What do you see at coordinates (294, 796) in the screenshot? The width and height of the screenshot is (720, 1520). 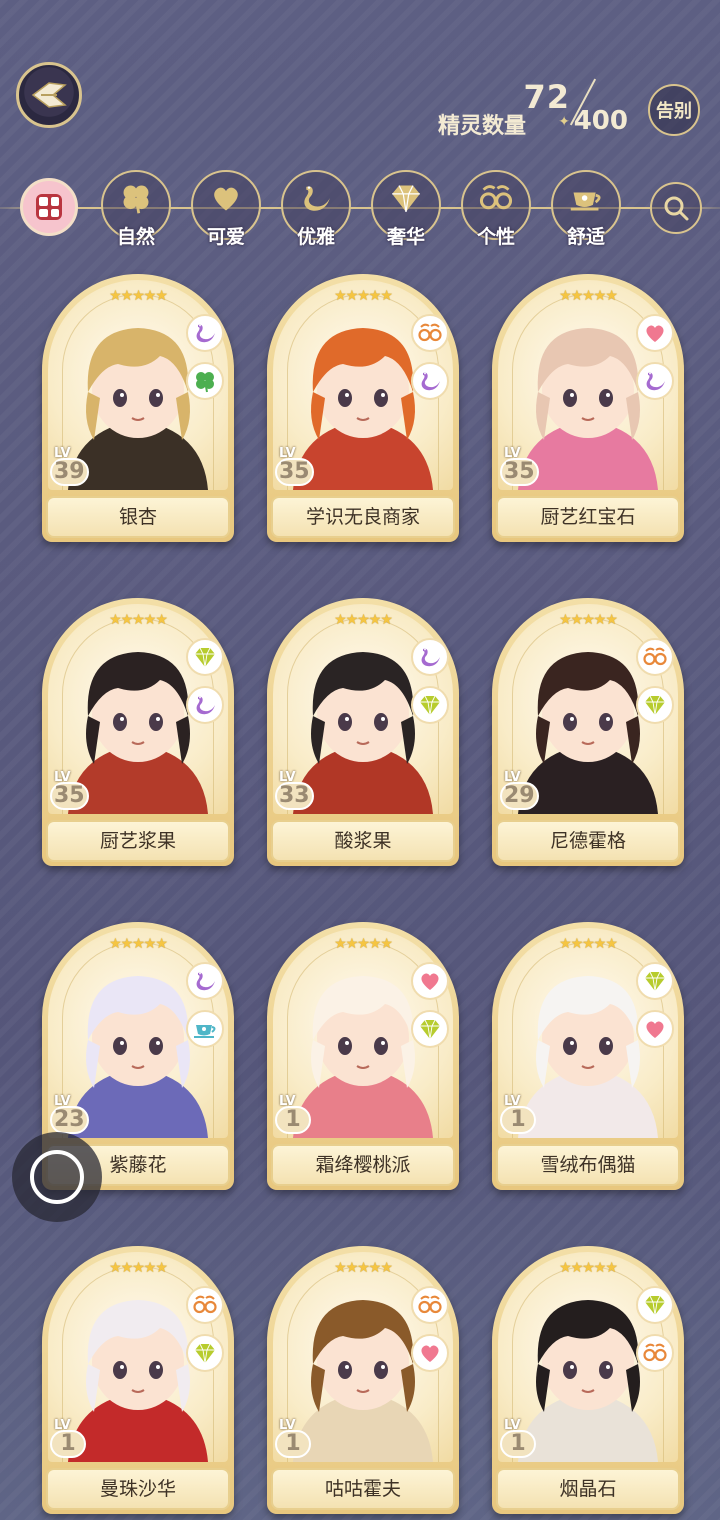 I see `level-value: 33` at bounding box center [294, 796].